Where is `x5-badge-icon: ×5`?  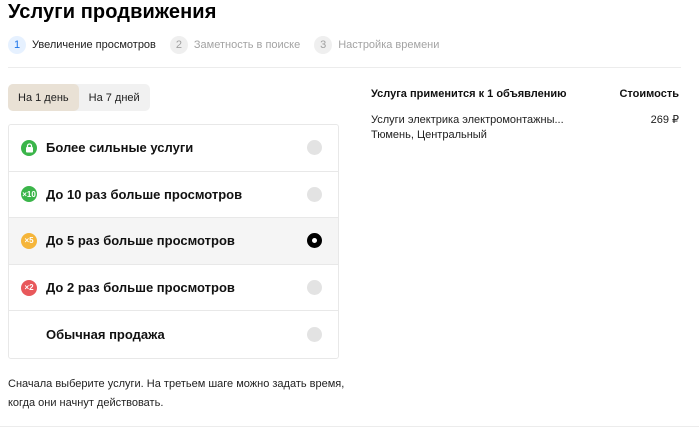
x5-badge-icon: ×5 is located at coordinates (29, 240).